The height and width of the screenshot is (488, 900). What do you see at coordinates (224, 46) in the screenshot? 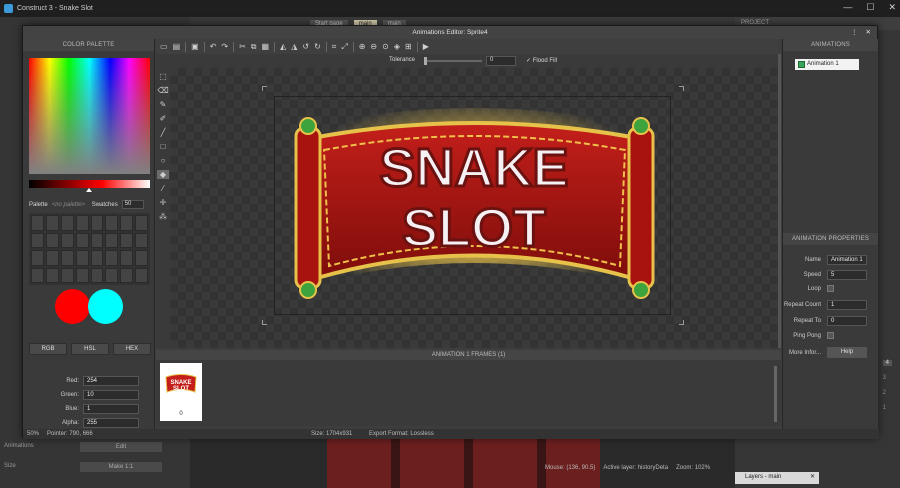
I see `redo-icon: ↷` at bounding box center [224, 46].